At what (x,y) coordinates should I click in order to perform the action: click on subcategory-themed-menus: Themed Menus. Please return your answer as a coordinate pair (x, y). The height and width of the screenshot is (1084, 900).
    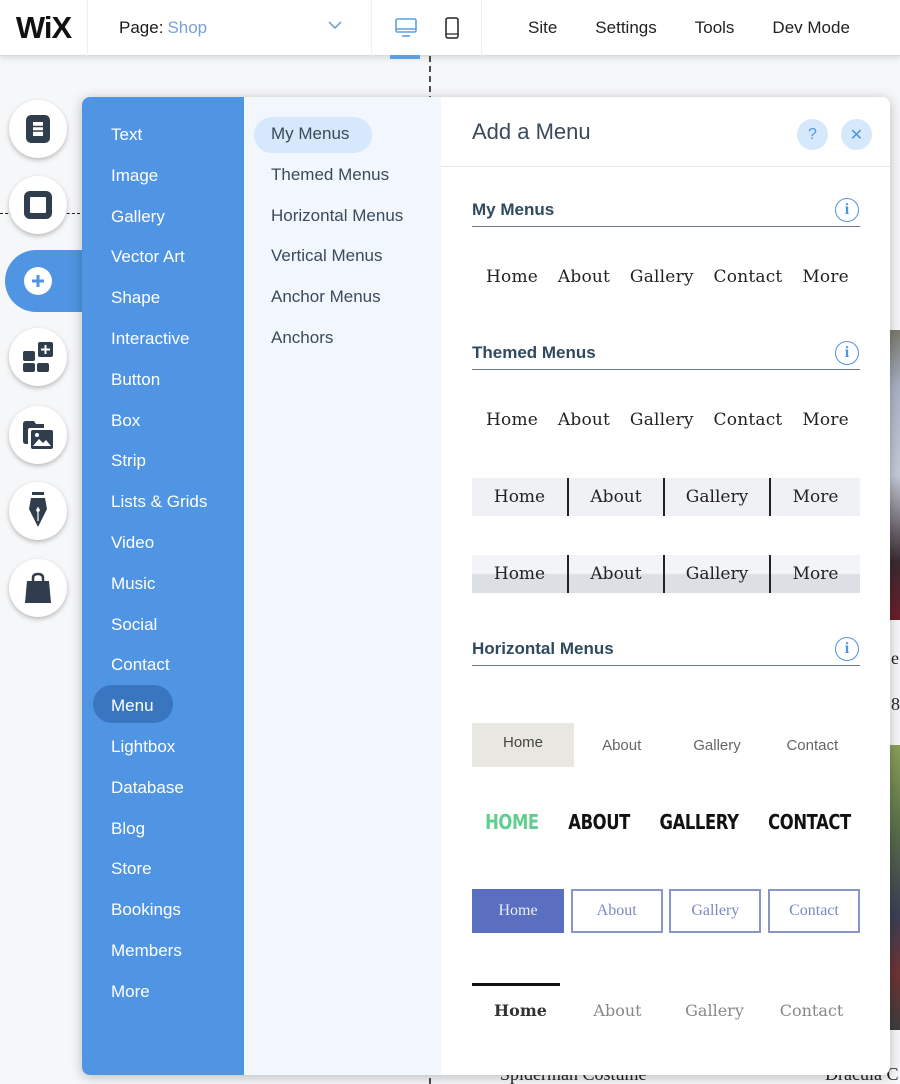
    Looking at the image, I should click on (342, 178).